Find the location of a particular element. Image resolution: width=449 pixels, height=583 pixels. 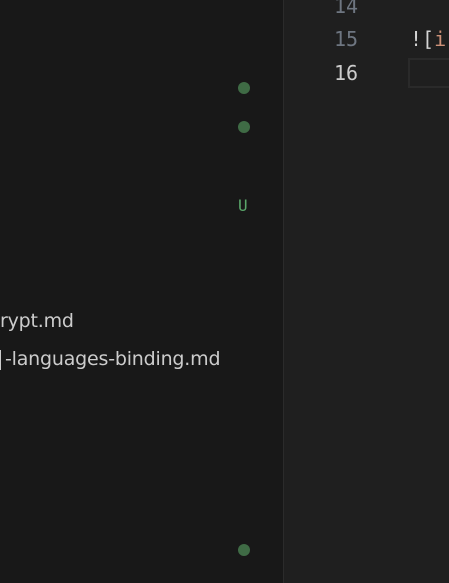

file-item: -languages-binding.md is located at coordinates (113, 359).